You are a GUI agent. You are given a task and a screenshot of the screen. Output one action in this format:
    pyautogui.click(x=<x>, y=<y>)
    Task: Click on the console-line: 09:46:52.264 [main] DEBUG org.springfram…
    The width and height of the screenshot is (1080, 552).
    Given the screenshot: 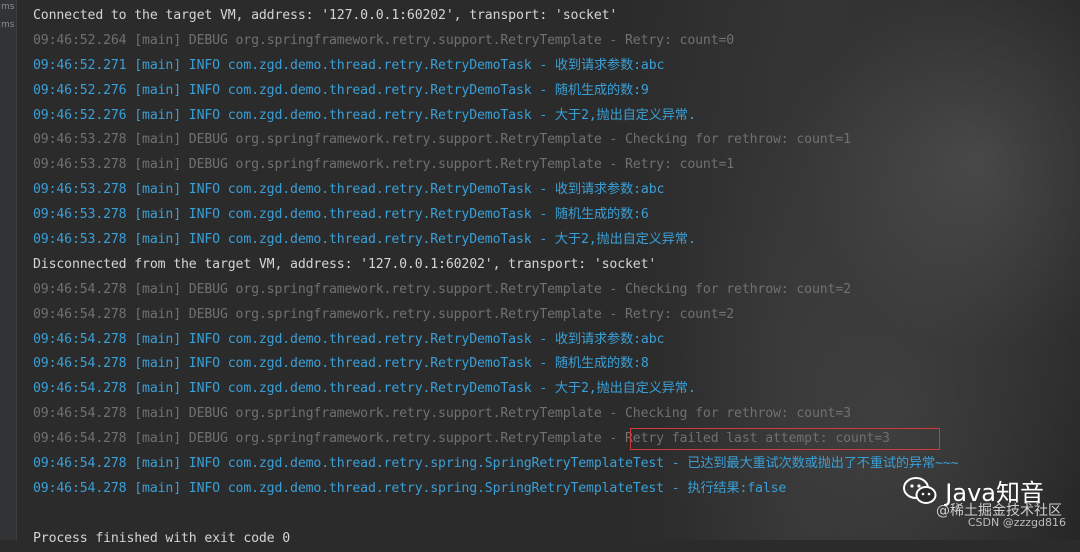 What is the action you would take?
    pyautogui.click(x=384, y=40)
    